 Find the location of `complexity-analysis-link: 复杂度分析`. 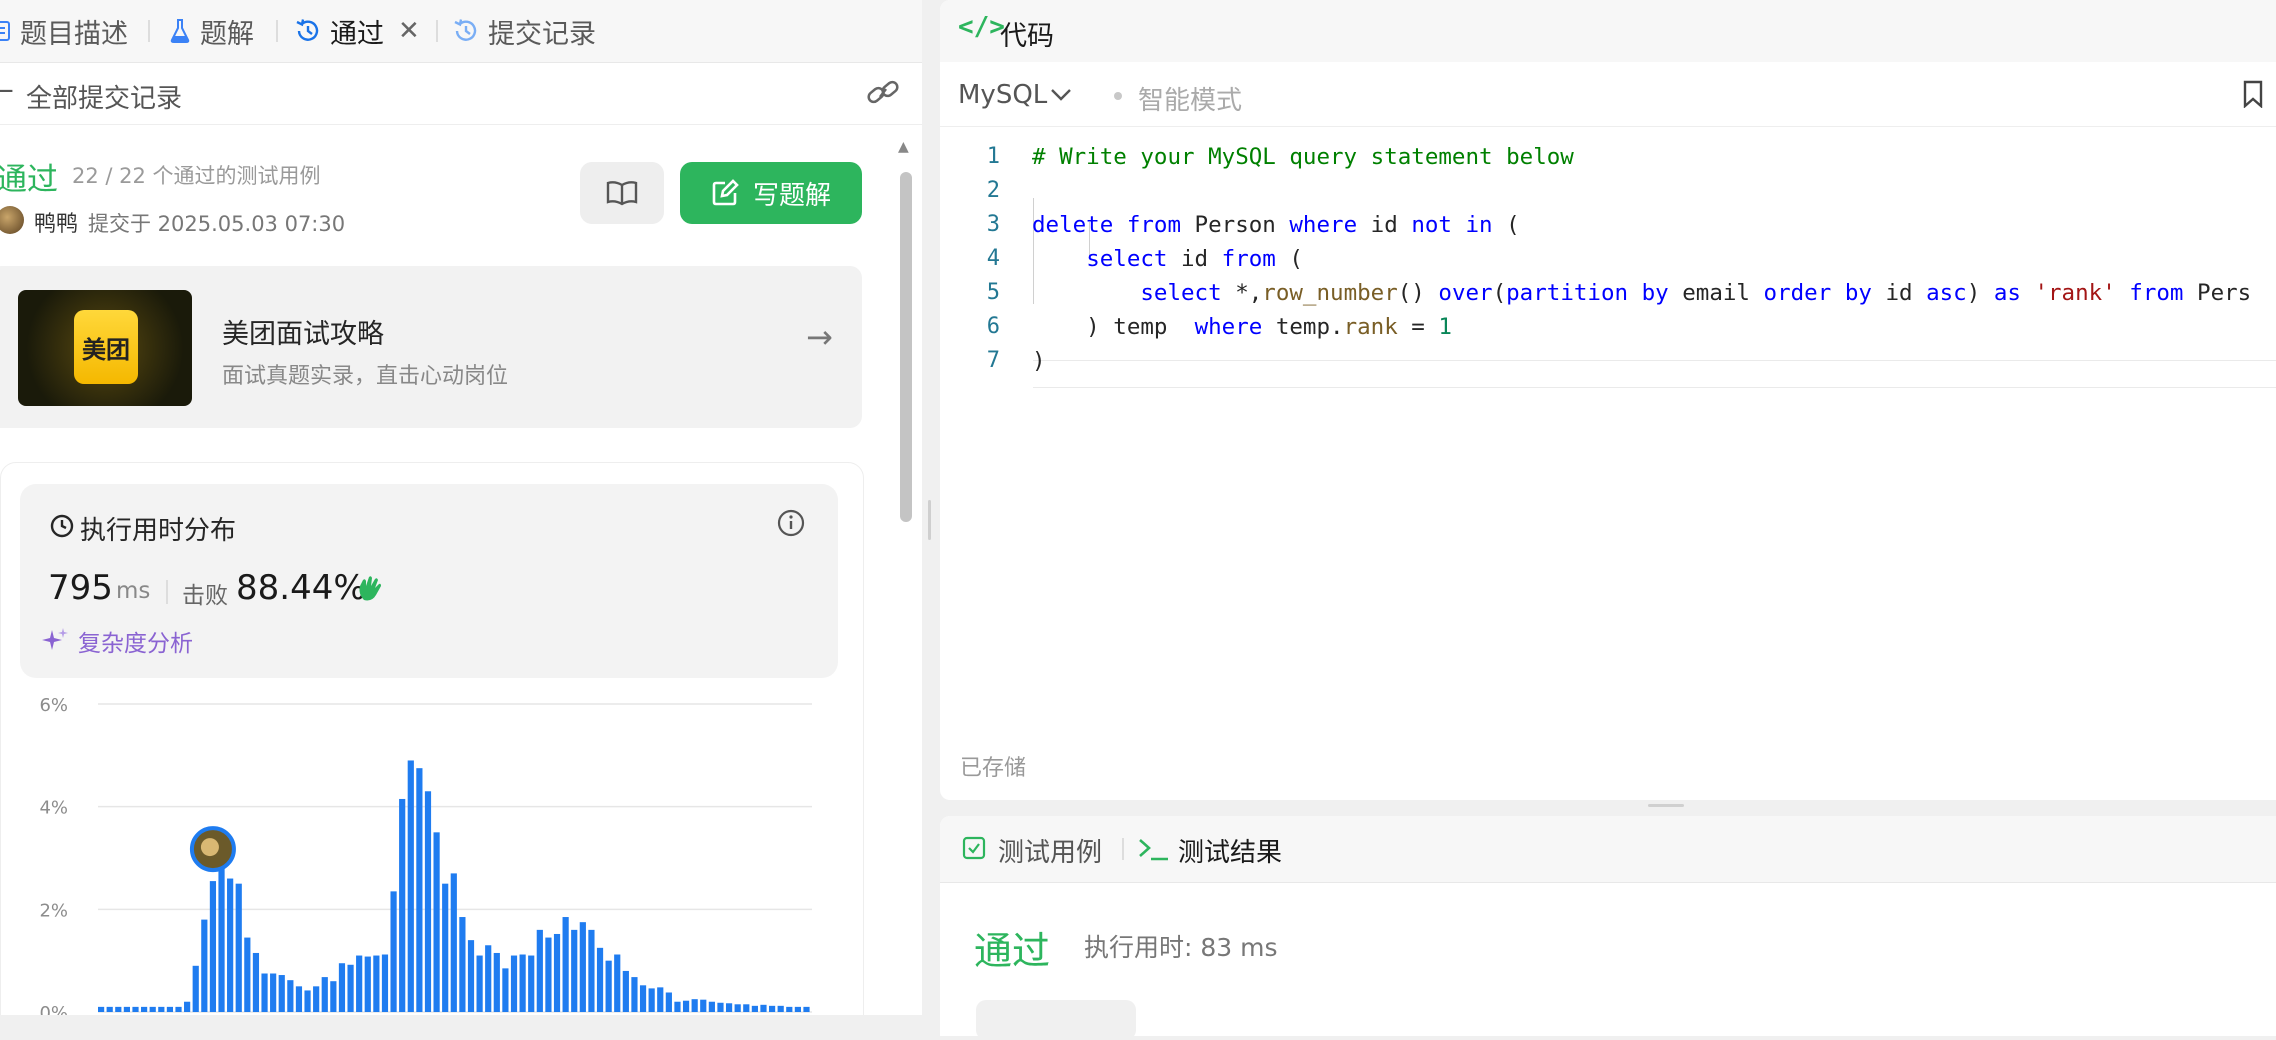

complexity-analysis-link: 复杂度分析 is located at coordinates (135, 641).